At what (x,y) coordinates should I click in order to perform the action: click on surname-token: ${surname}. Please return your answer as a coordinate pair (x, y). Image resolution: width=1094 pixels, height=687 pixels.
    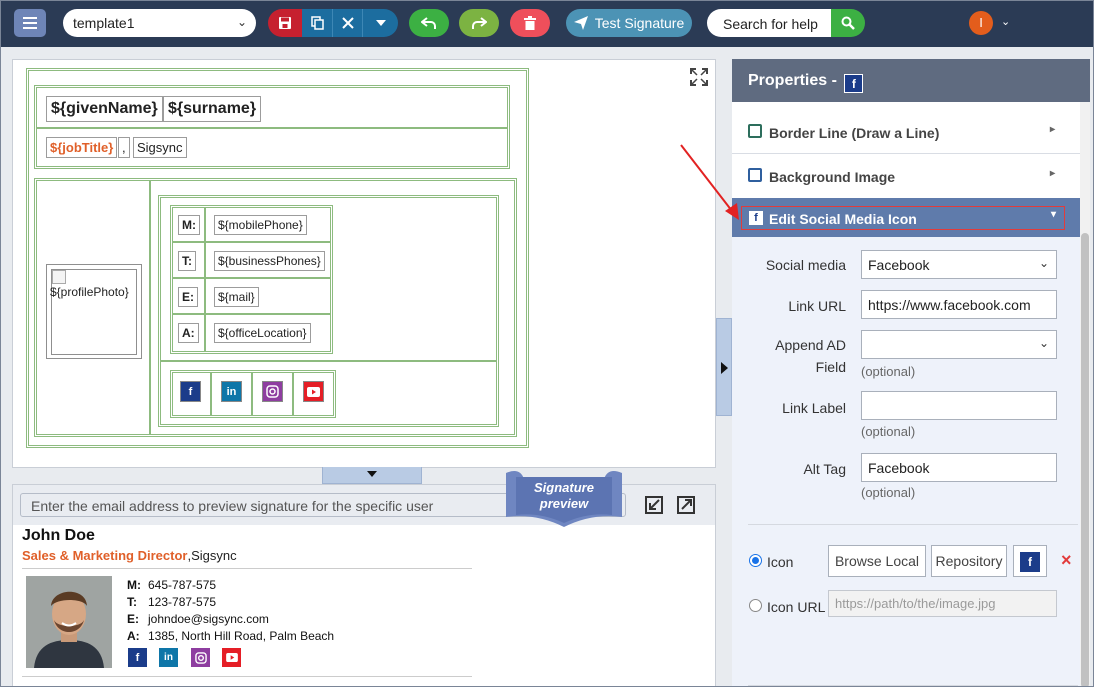
    Looking at the image, I should click on (212, 109).